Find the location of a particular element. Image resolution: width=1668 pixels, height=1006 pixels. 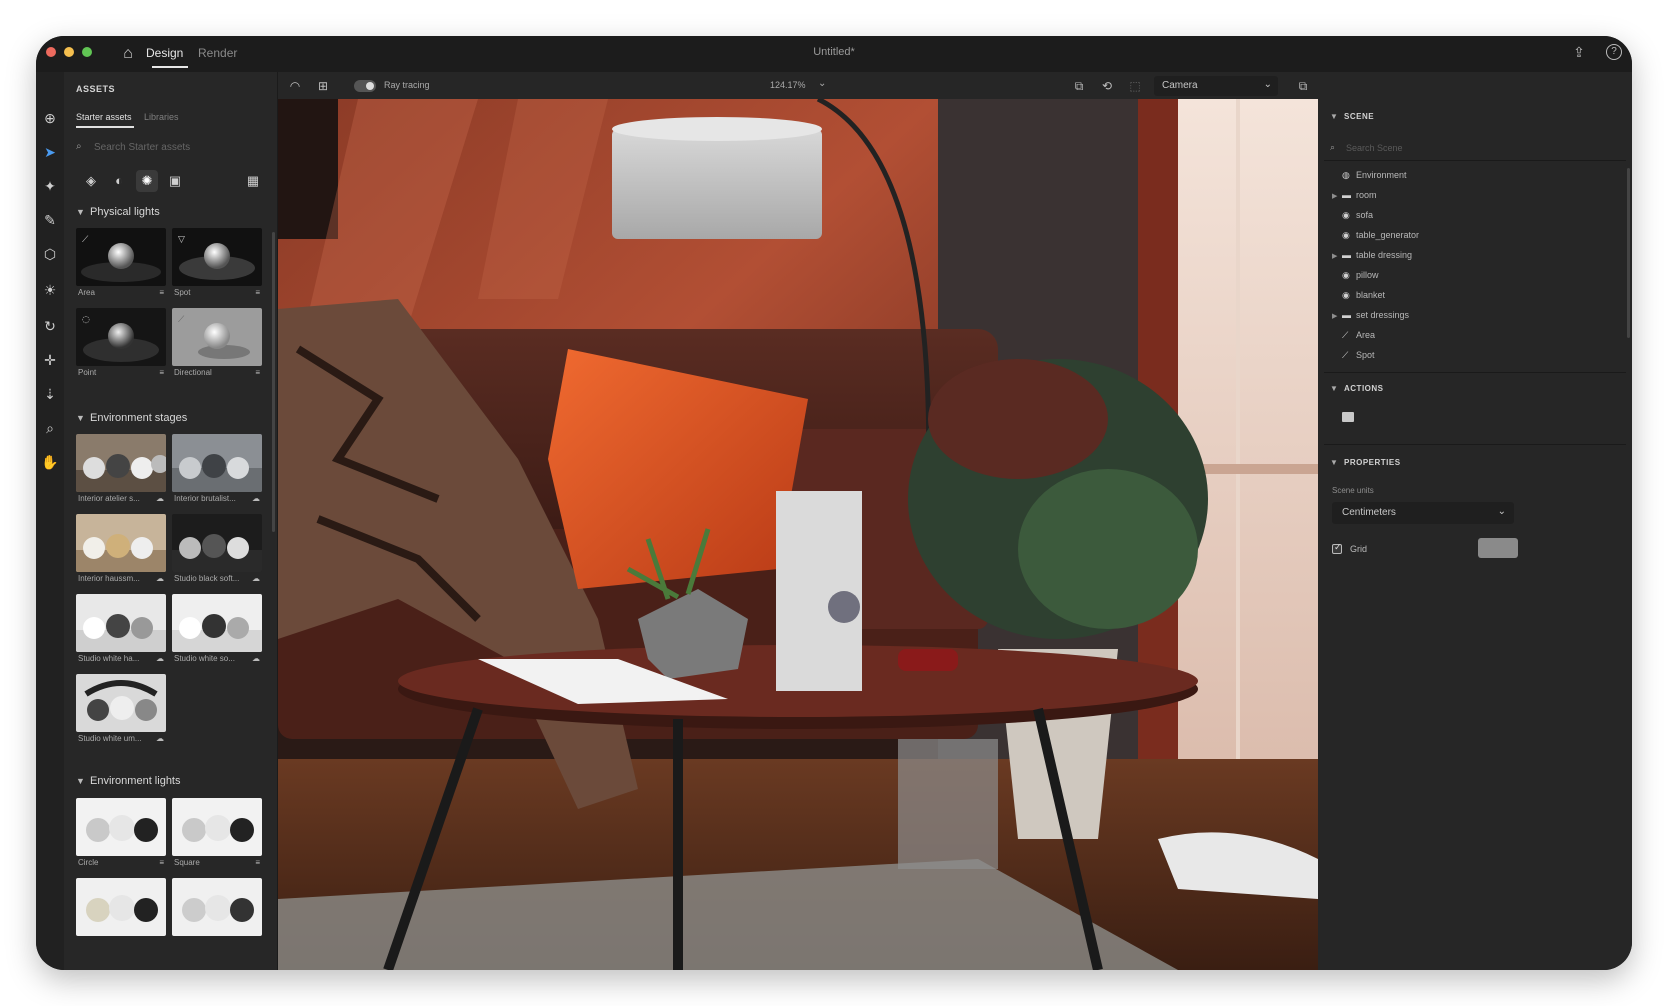

asset-spot-light: ▽ Spot ≡ is located at coordinates (217, 264).